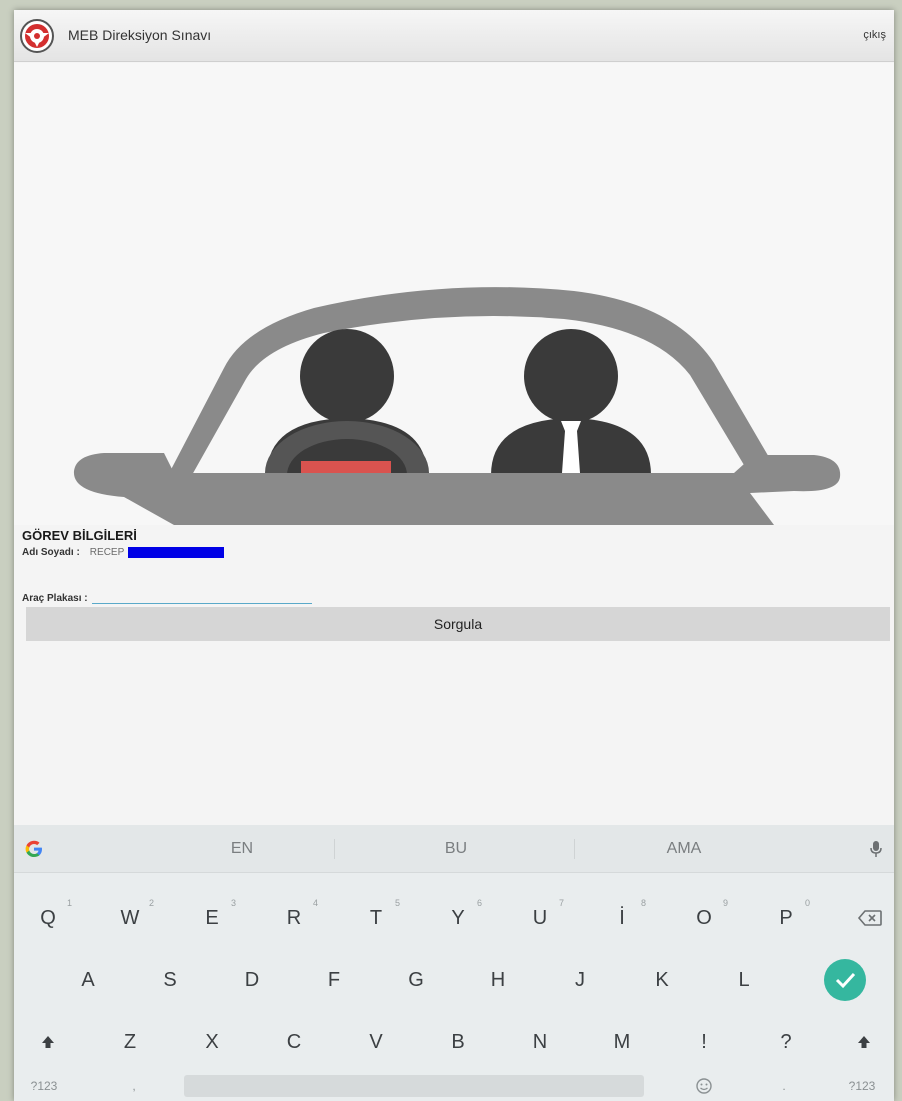 This screenshot has width=902, height=1101. I want to click on plate-input, so click(201, 597).